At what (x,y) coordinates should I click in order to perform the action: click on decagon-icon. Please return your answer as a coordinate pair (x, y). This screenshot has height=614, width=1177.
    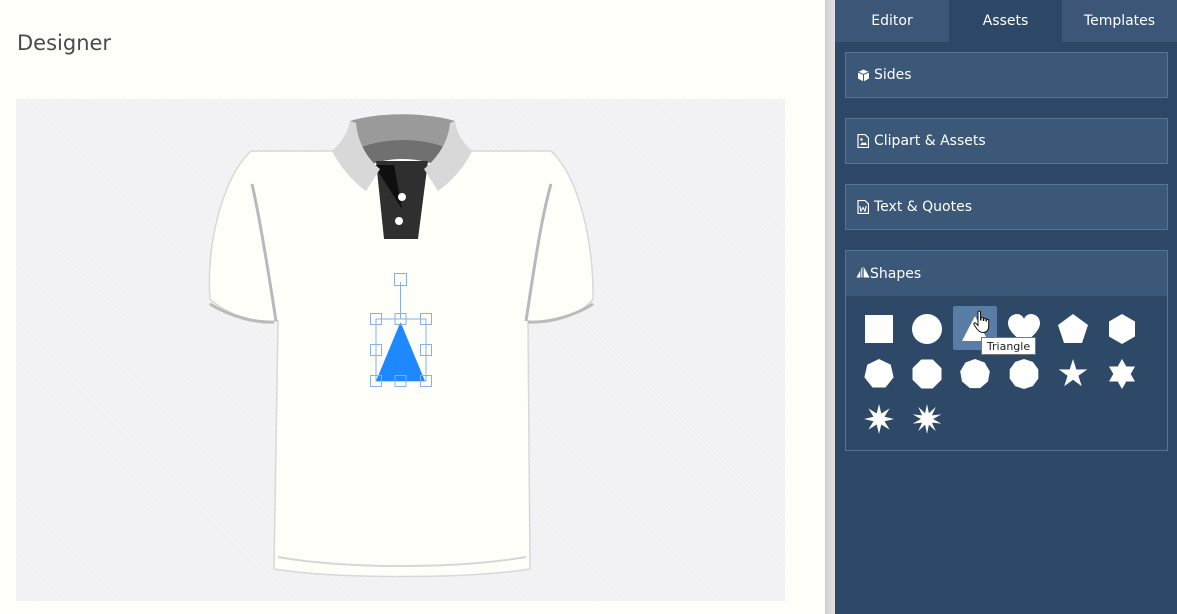
    Looking at the image, I should click on (1024, 374).